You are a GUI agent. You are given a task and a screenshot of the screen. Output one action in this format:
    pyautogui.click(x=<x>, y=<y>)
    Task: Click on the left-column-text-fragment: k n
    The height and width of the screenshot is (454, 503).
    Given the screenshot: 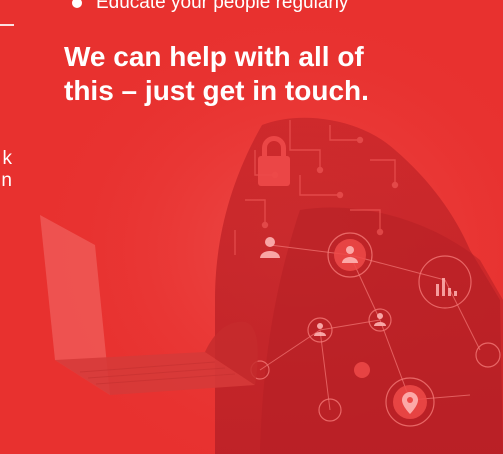 What is the action you would take?
    pyautogui.click(x=6, y=170)
    